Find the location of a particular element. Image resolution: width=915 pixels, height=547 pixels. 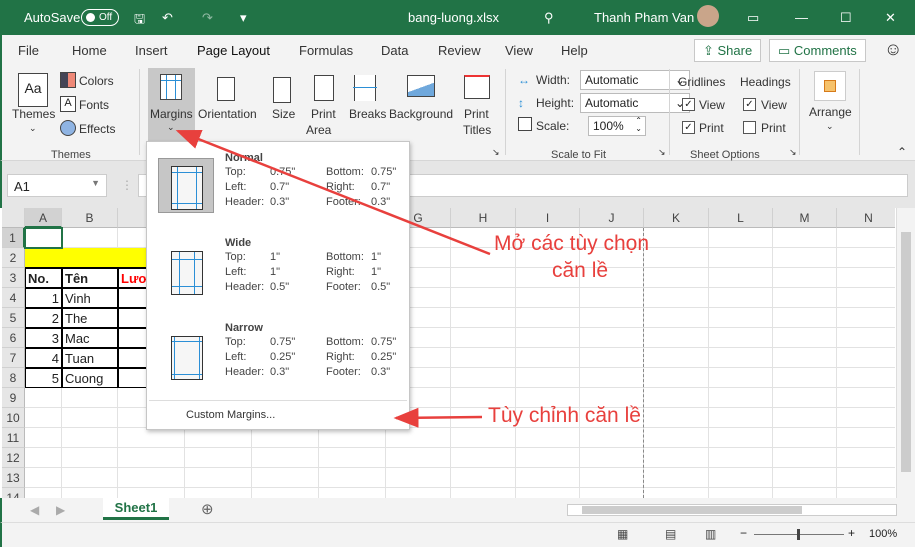

annotation-open-line2: căn lề is located at coordinates (580, 270).